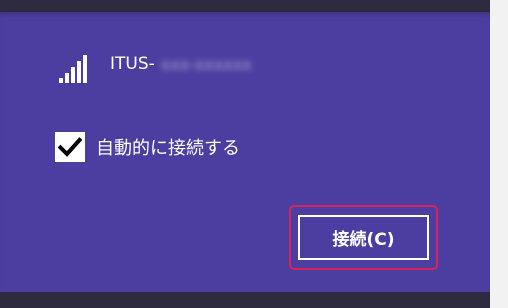  What do you see at coordinates (73, 69) in the screenshot?
I see `wifi-signal-icon` at bounding box center [73, 69].